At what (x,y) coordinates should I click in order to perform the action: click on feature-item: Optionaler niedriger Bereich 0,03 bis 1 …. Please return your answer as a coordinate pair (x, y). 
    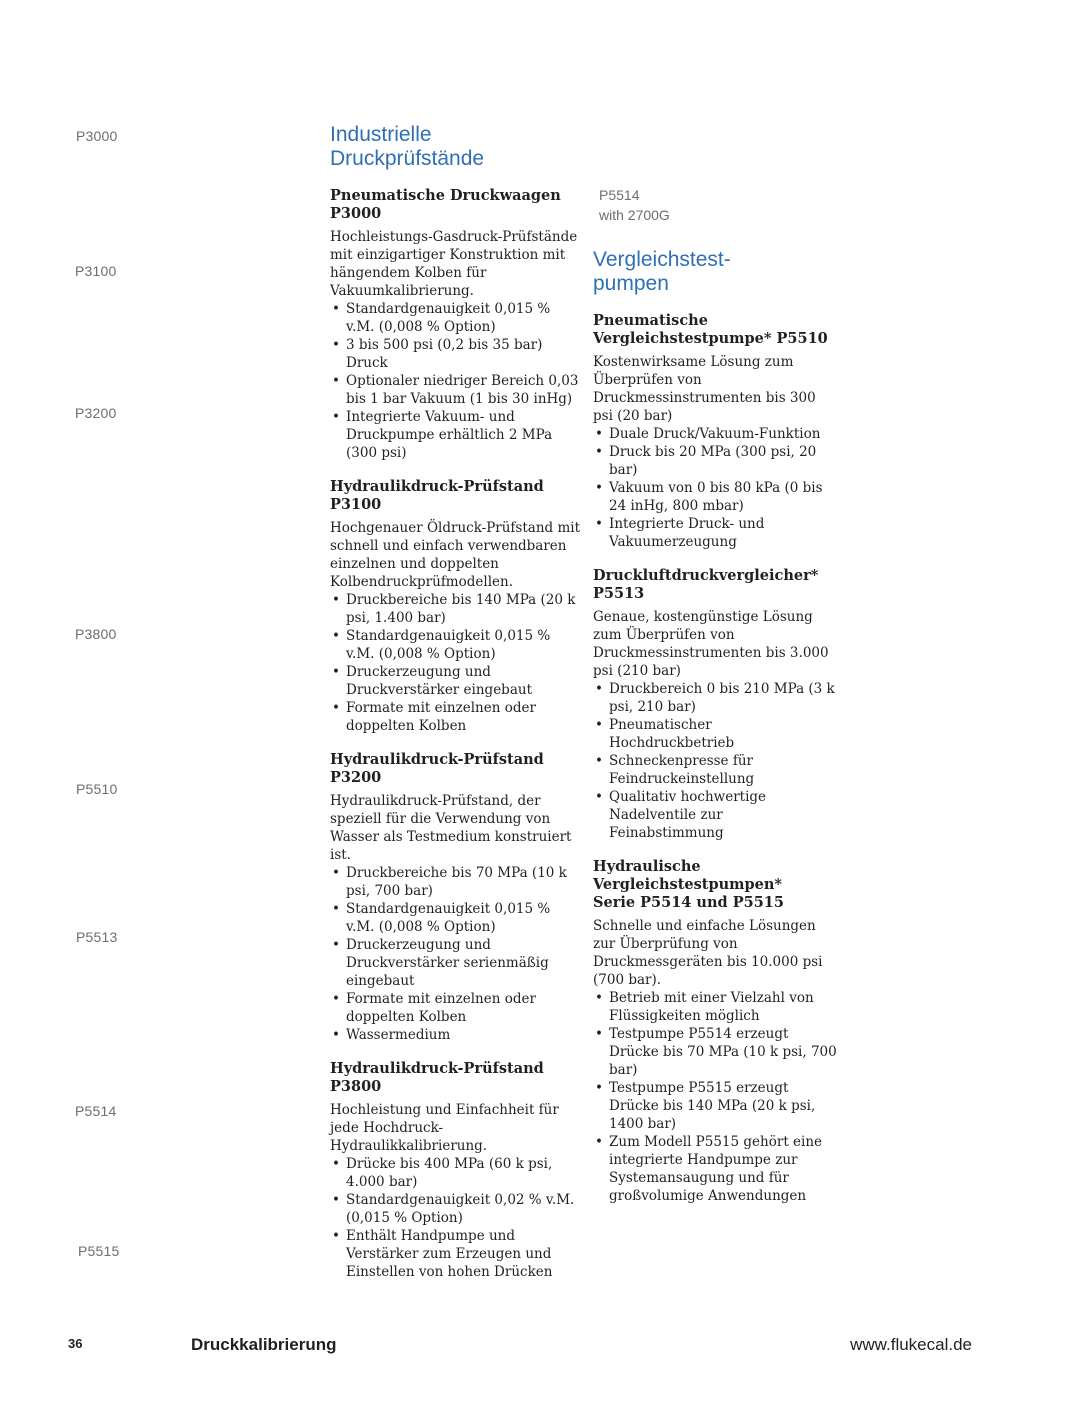
    Looking at the image, I should click on (456, 390).